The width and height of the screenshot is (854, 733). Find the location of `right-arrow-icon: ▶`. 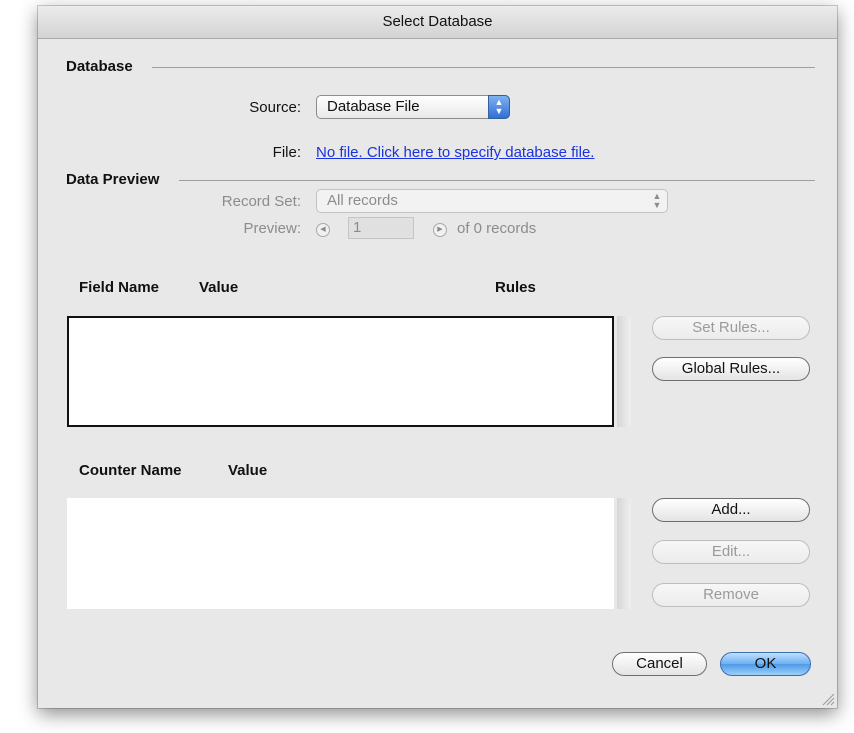

right-arrow-icon: ▶ is located at coordinates (440, 229).